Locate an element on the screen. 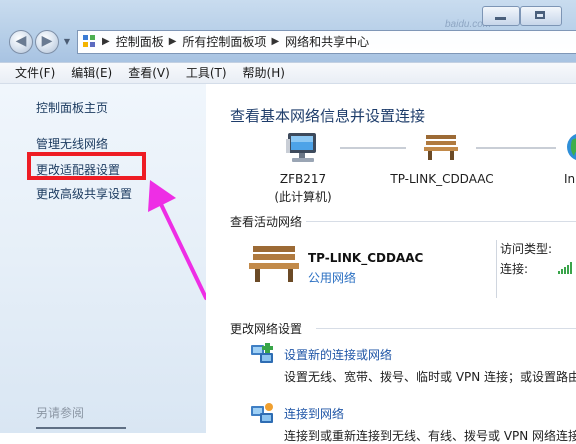 Image resolution: width=576 pixels, height=444 pixels. address-bar: ▶ 控制面板 ▶ 所有控制面板项 ▶ 网络和共享中心 is located at coordinates (326, 42).